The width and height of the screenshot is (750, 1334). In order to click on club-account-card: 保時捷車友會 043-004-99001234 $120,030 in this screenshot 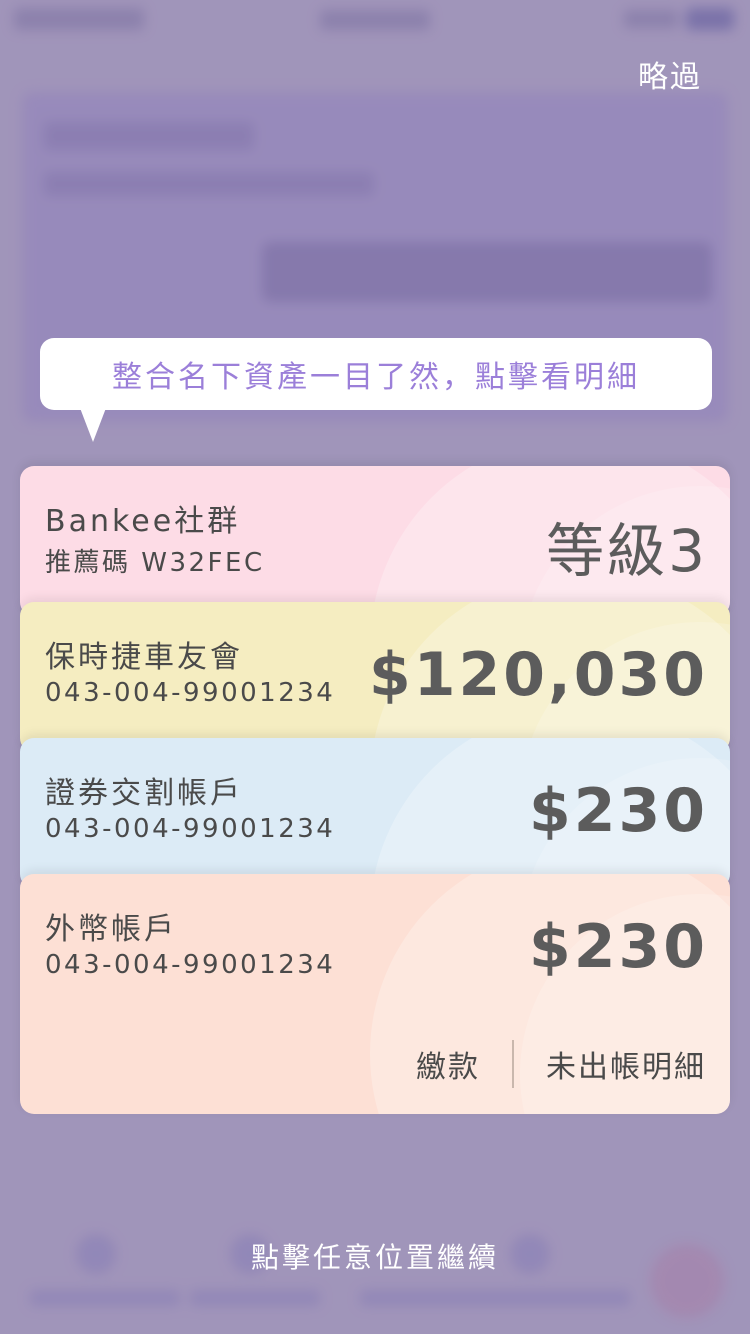, I will do `click(375, 677)`.